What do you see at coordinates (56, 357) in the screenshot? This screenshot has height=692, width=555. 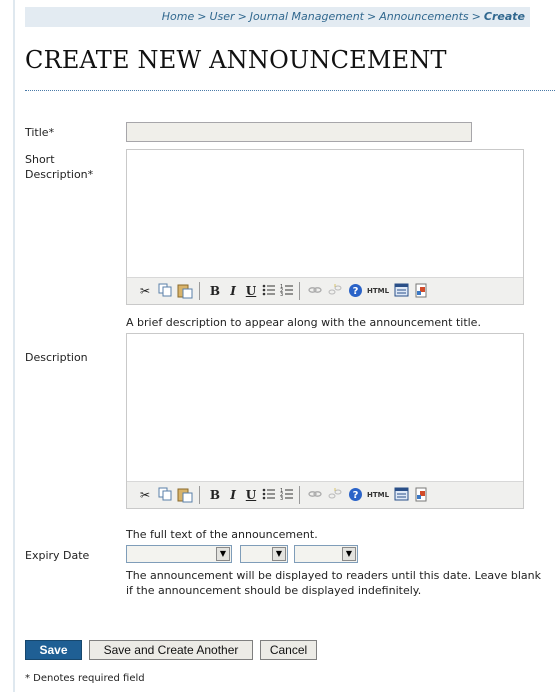 I see `description-label: Description` at bounding box center [56, 357].